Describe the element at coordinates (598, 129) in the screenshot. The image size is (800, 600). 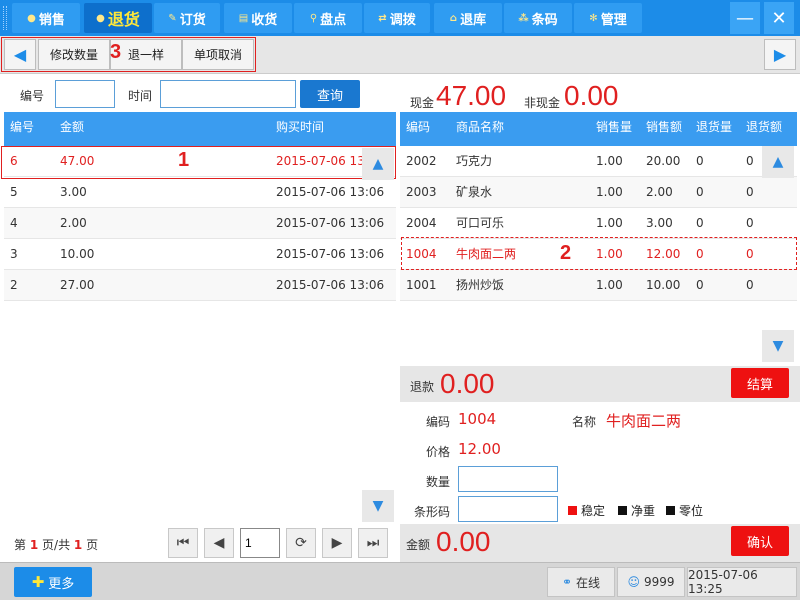
I see `items-header: 编码 商品名称 销售量 销售额 退货量 退货额` at that location.